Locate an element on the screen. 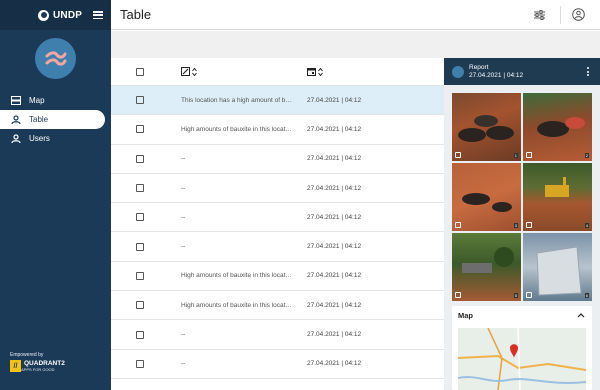  brand-name: UNDP is located at coordinates (68, 15).